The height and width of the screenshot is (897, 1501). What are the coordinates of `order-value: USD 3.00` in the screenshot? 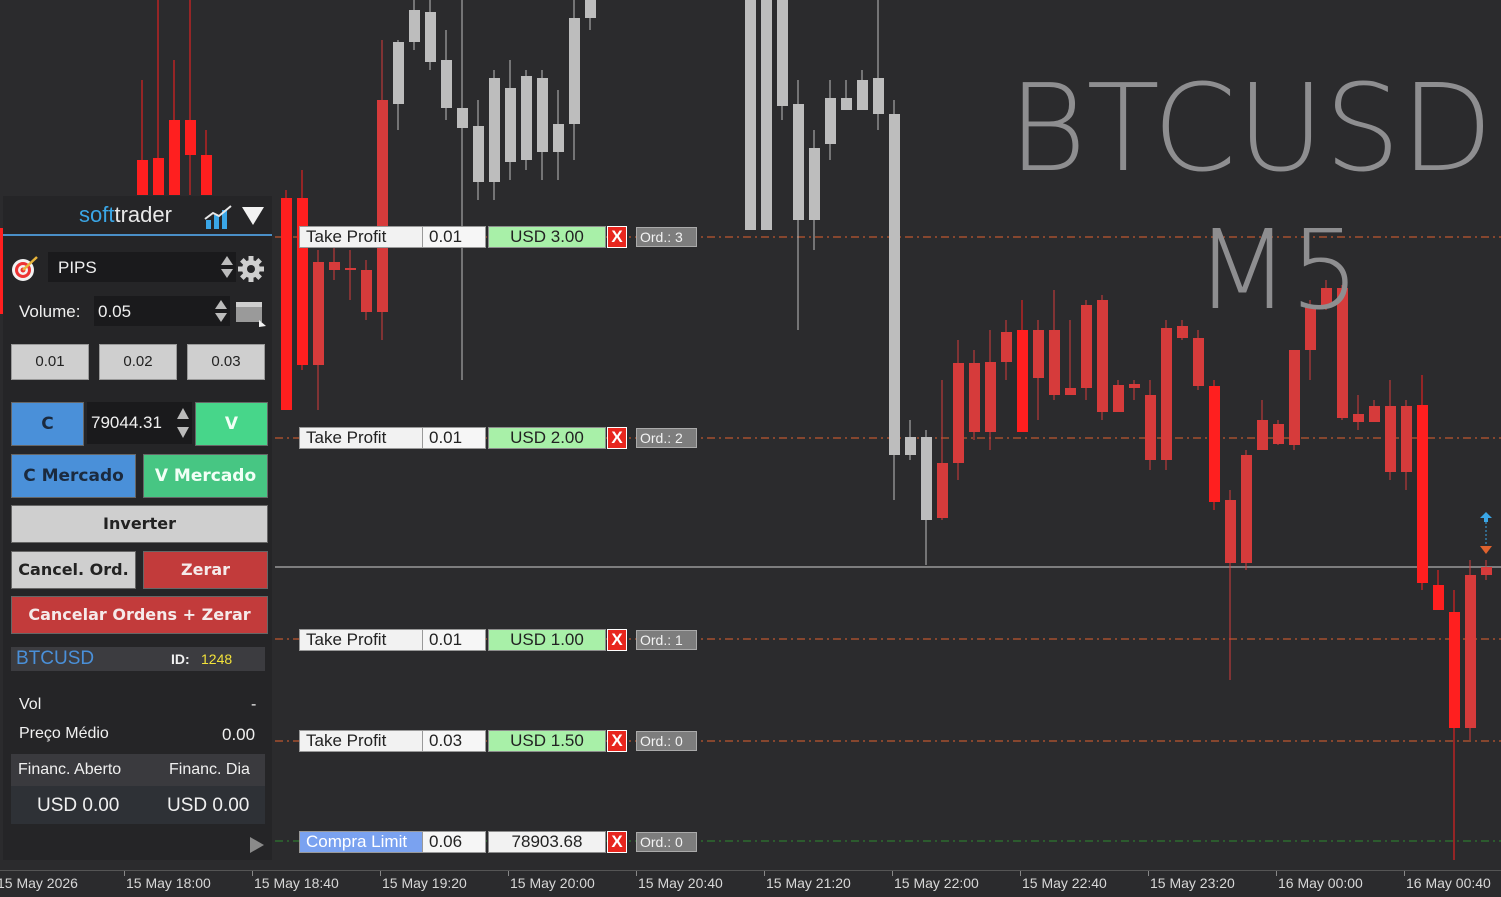 It's located at (547, 237).